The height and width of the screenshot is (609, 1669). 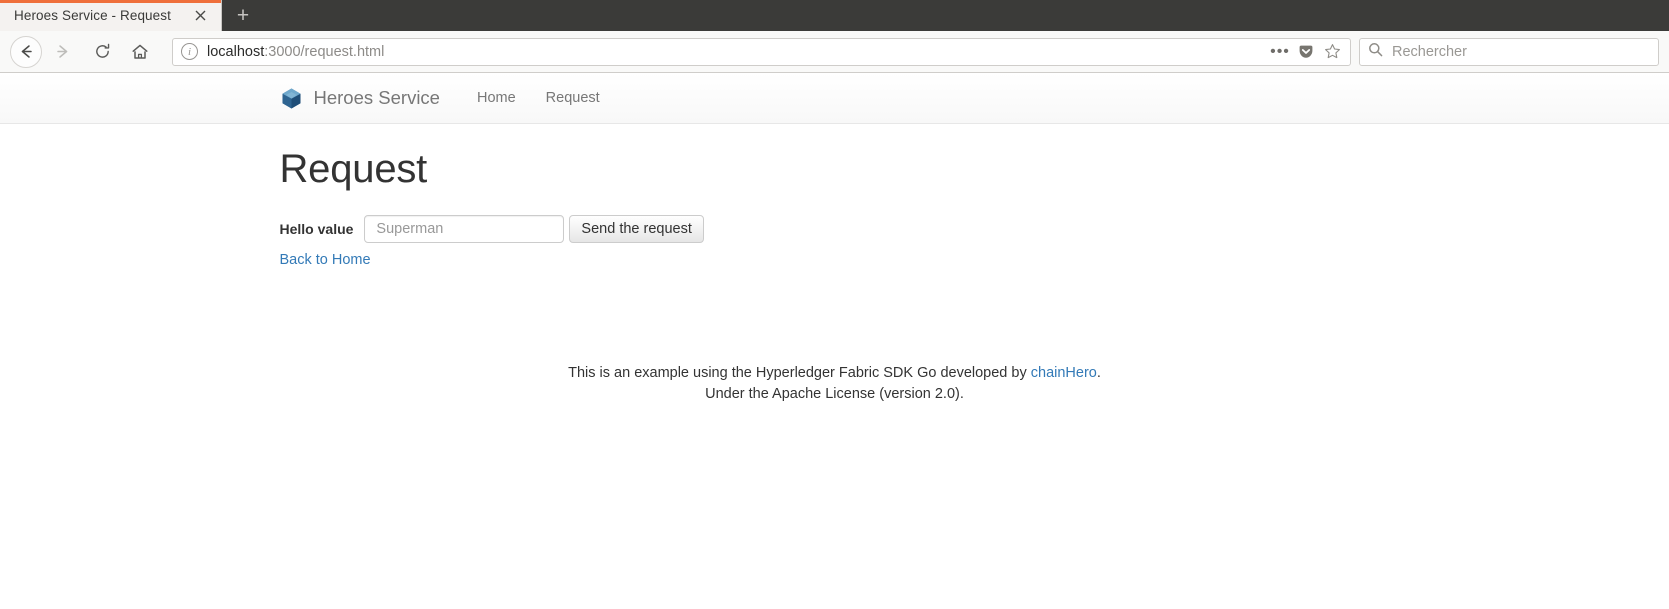 I want to click on nav-link-home: Home, so click(x=496, y=98).